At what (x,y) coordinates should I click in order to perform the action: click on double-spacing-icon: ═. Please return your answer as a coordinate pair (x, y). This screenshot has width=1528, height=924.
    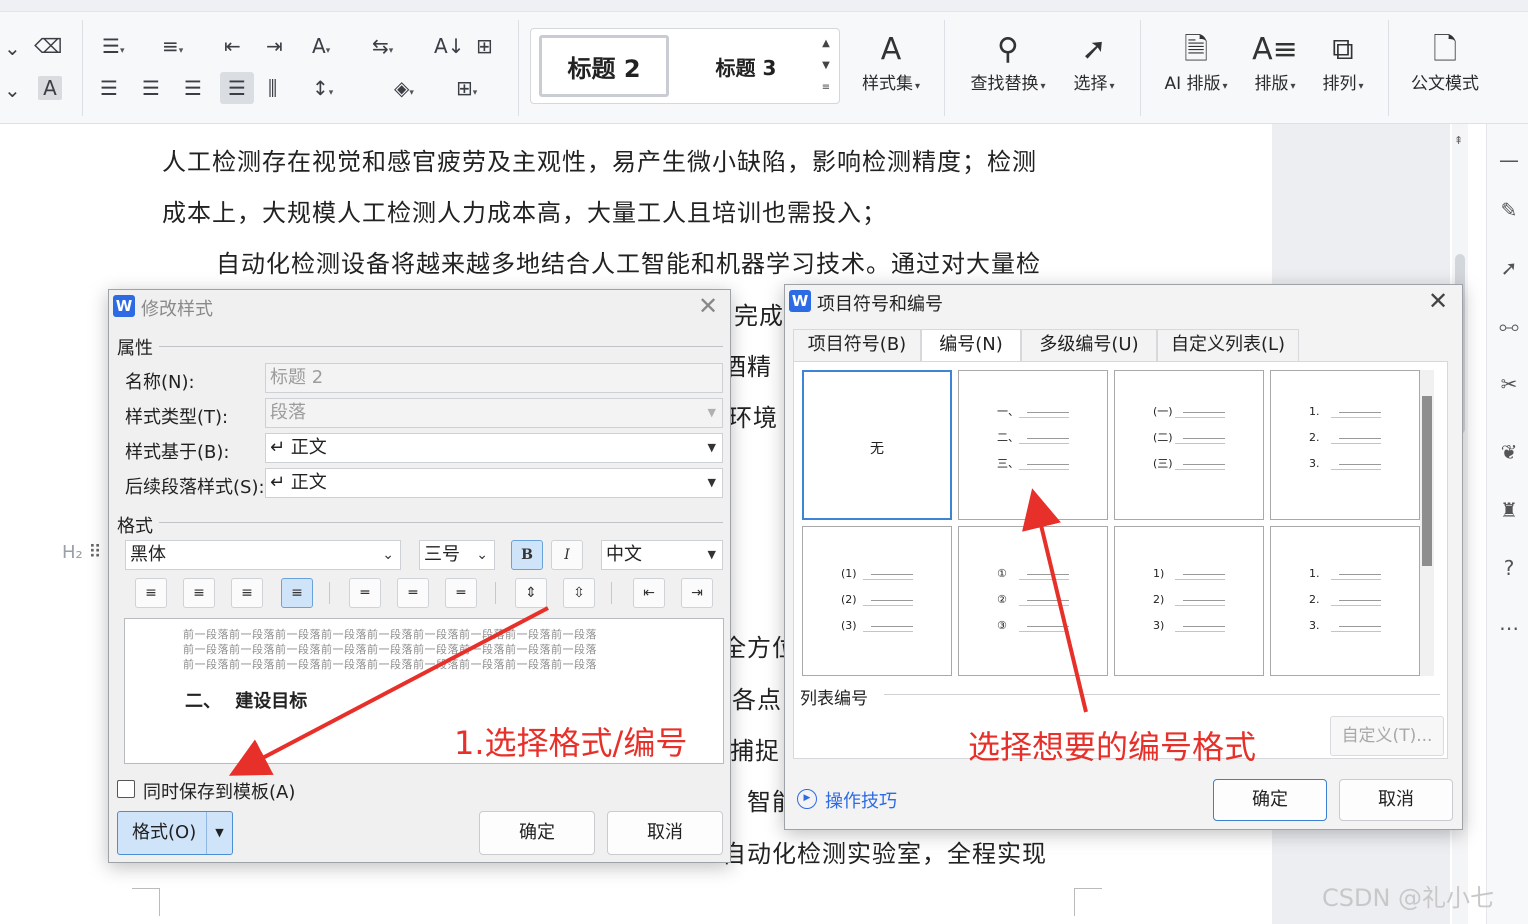
    Looking at the image, I should click on (461, 593).